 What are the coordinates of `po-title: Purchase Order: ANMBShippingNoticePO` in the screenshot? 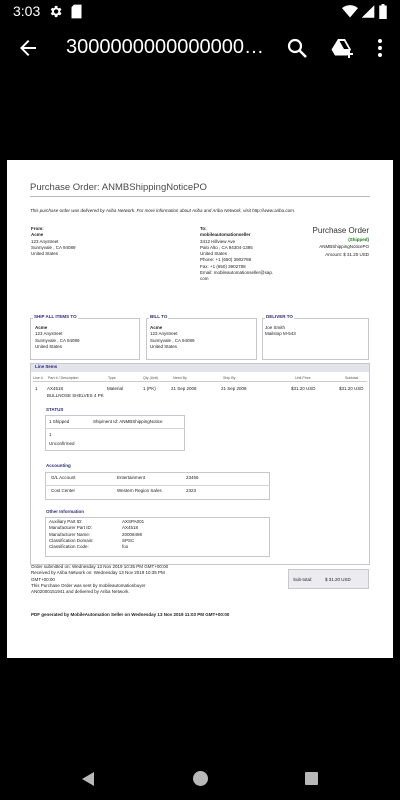 It's located at (118, 187).